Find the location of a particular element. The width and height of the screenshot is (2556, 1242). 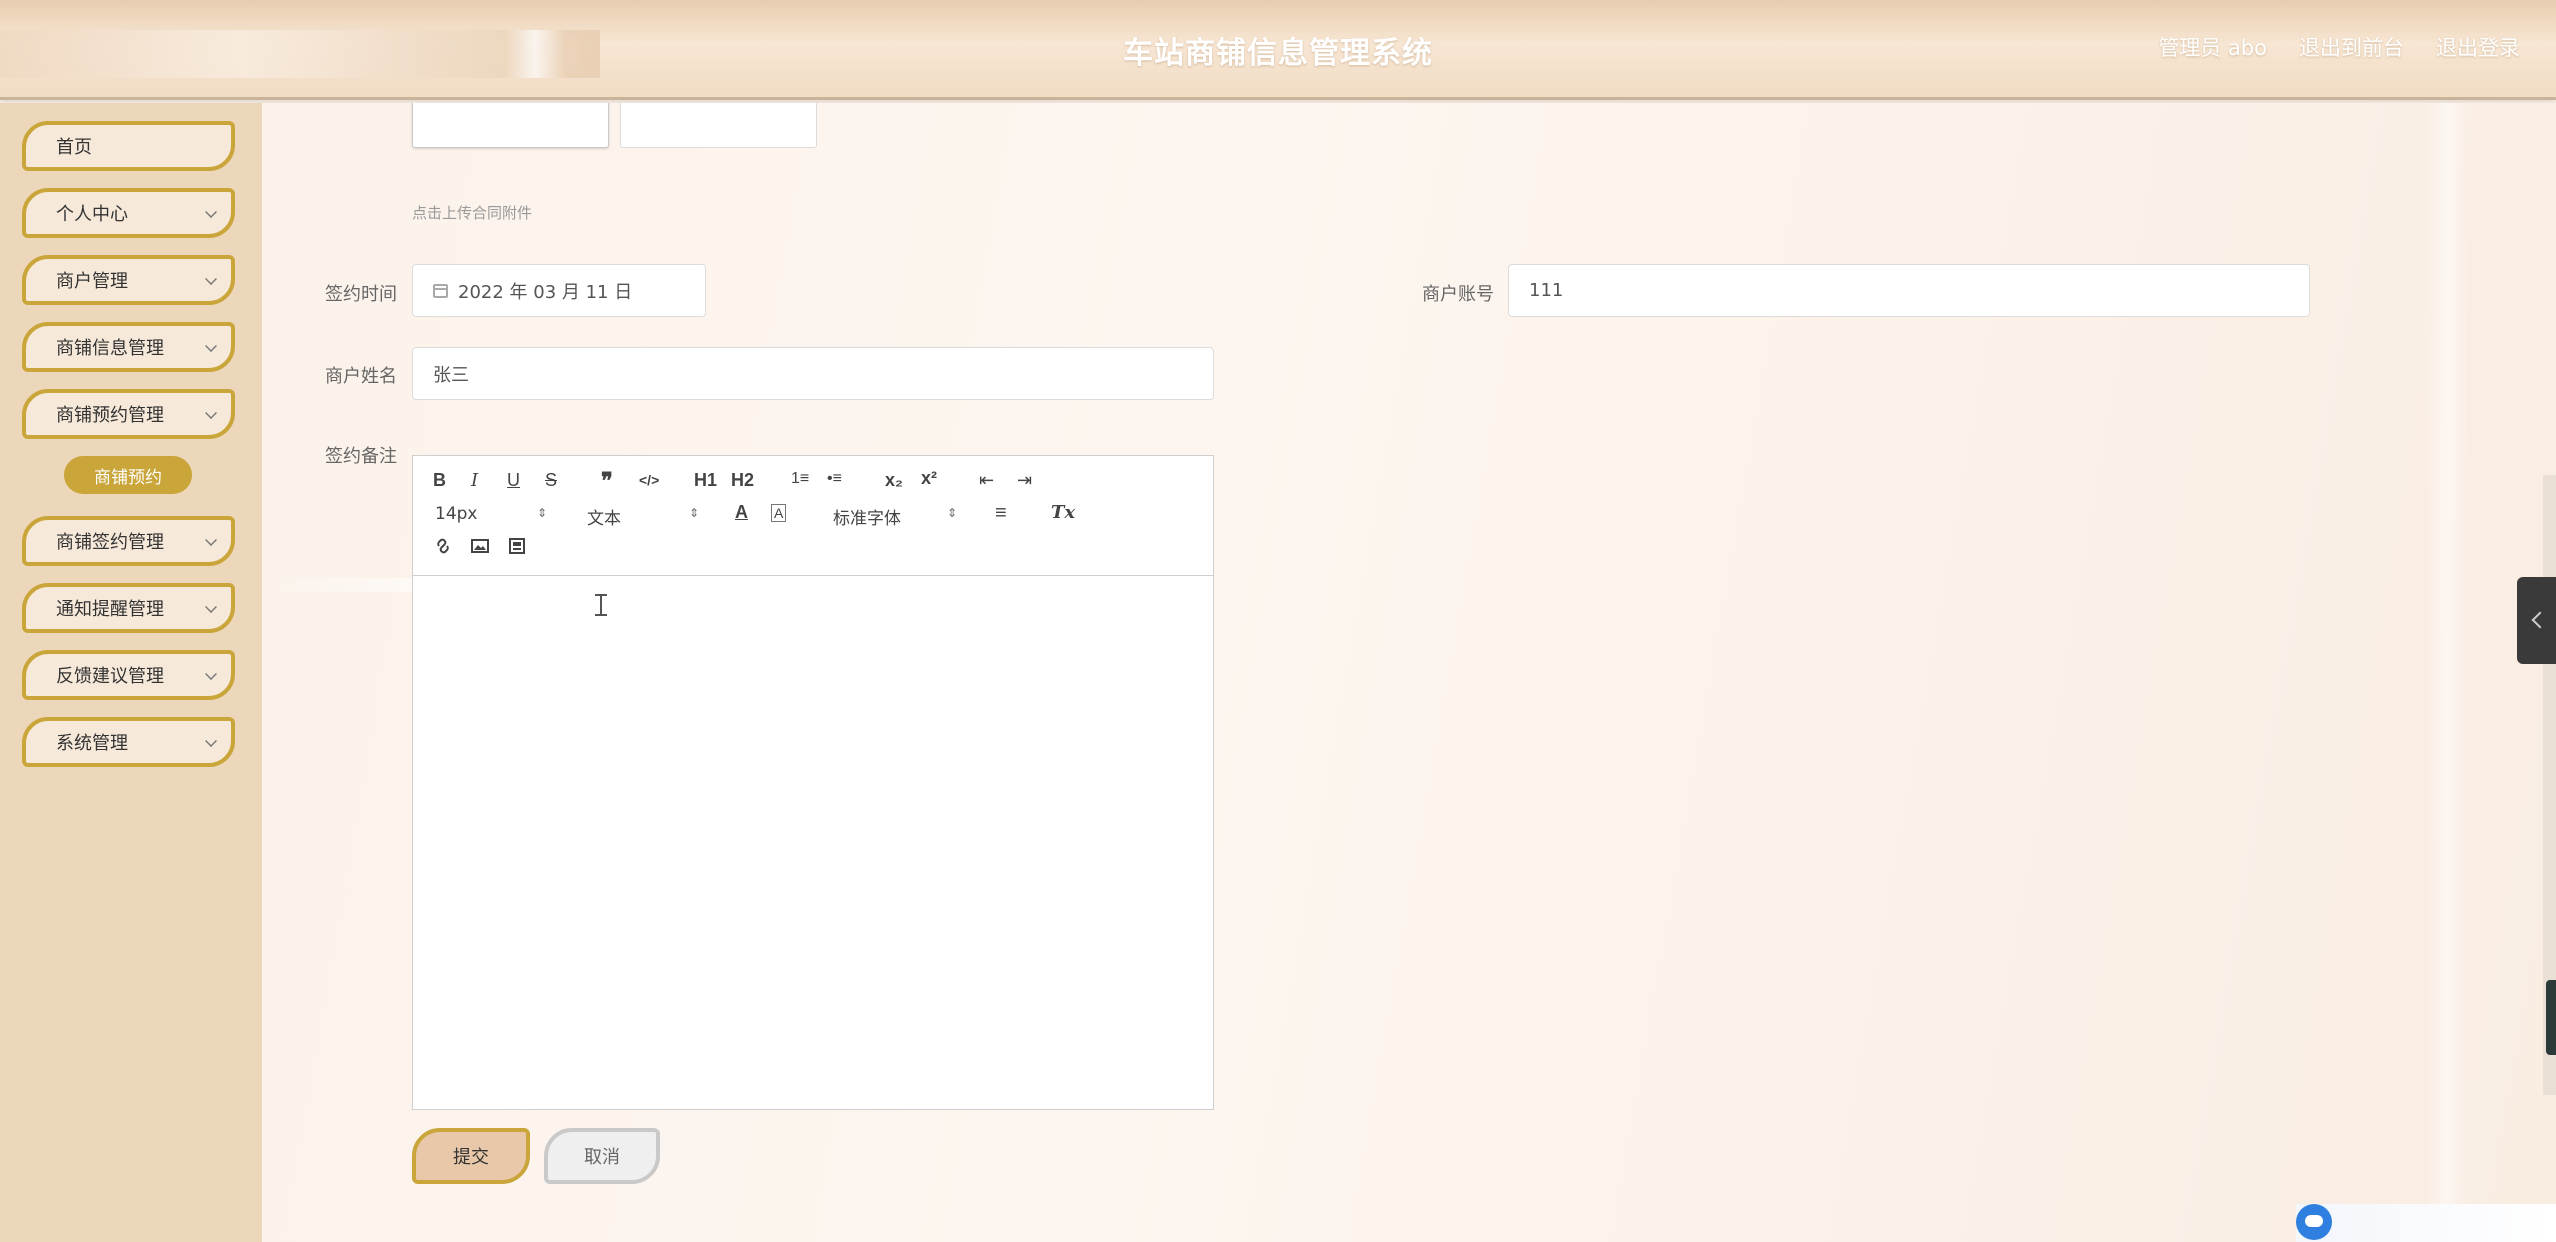

sidebar-item-system: 系统管理 is located at coordinates (128, 742).